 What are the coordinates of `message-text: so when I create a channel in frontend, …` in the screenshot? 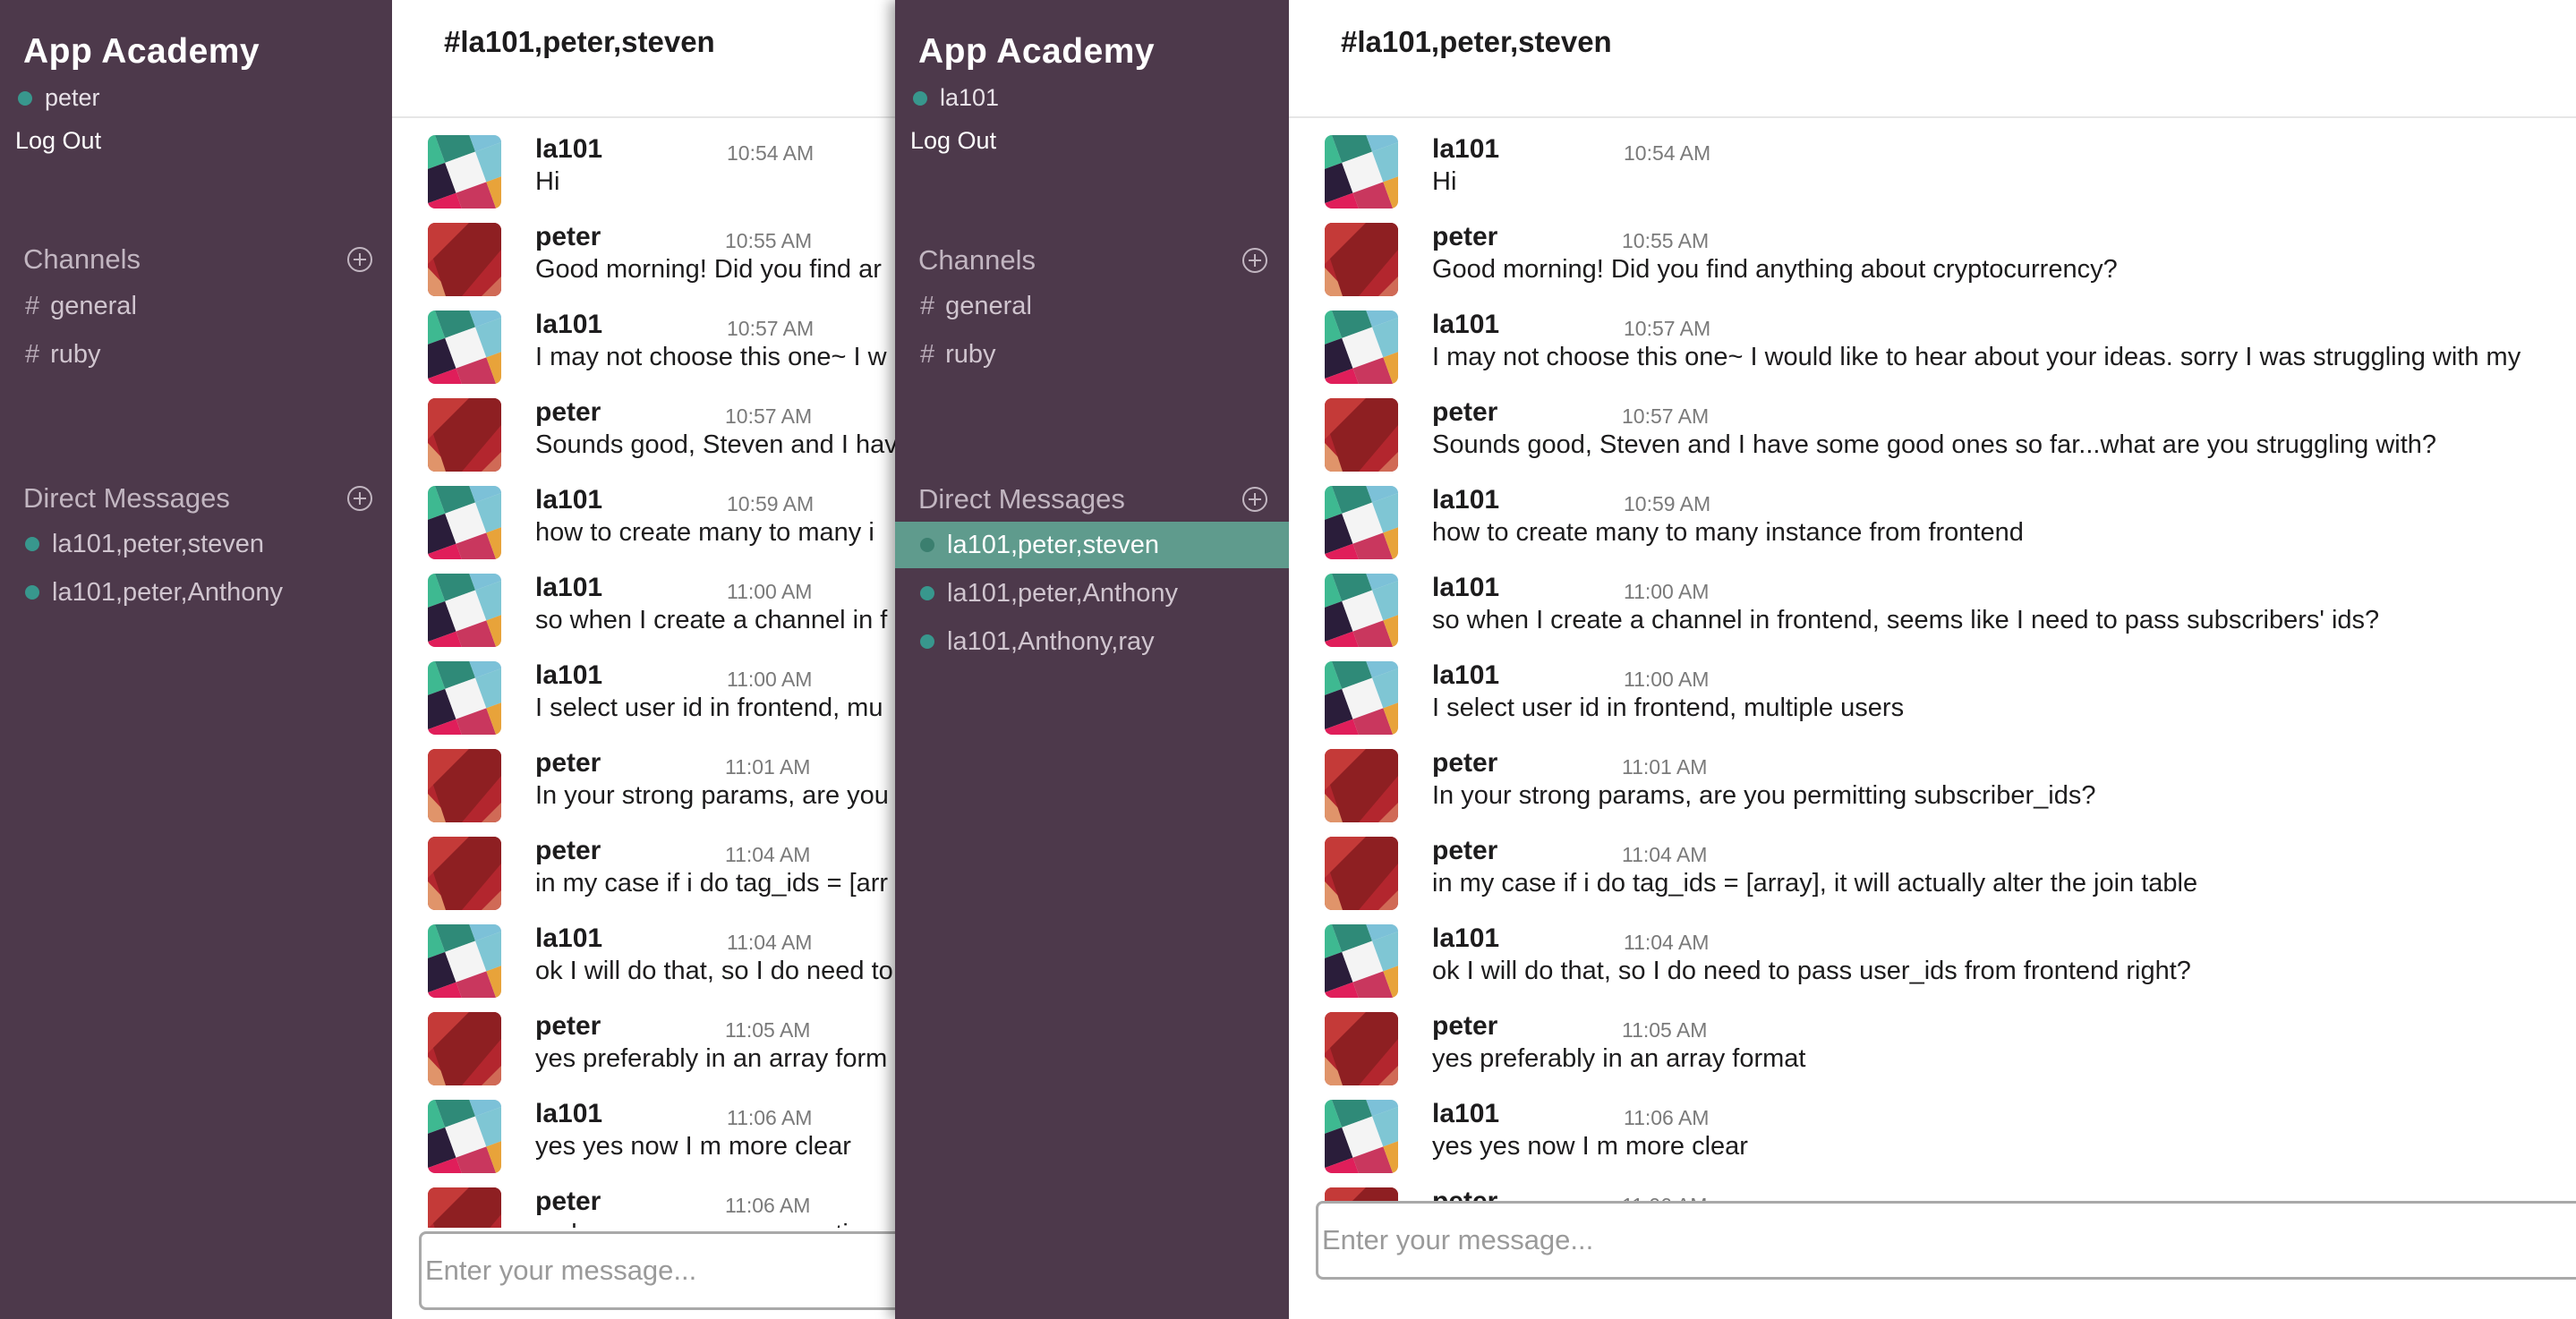 It's located at (1906, 620).